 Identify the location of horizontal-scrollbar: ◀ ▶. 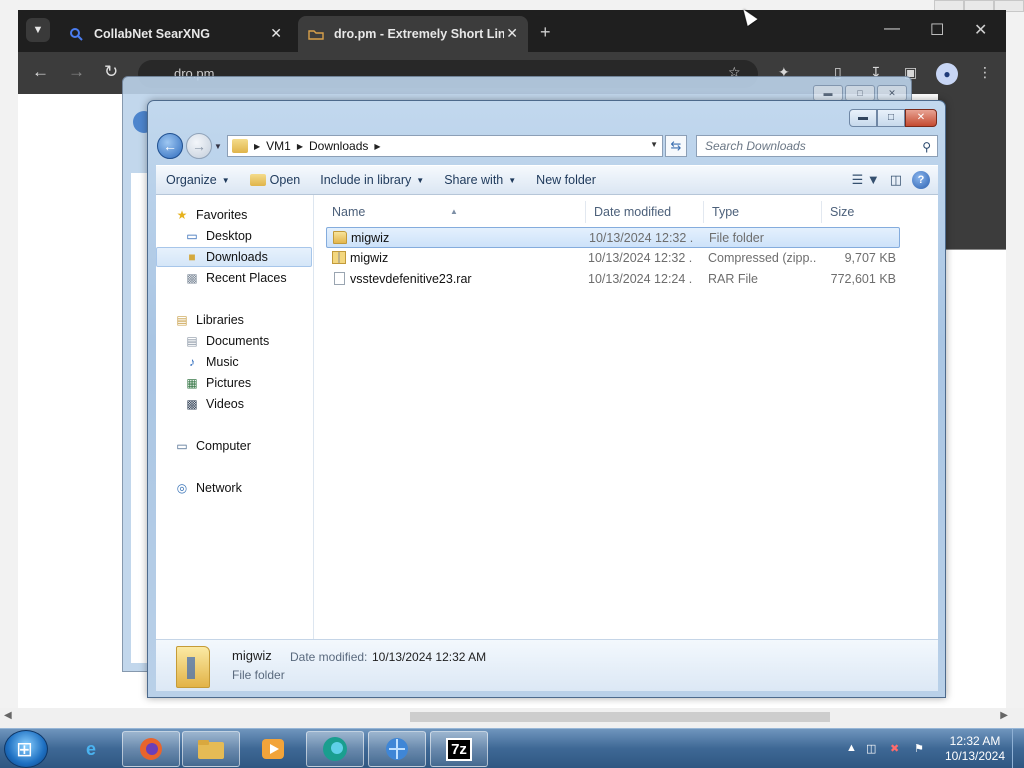
(512, 718).